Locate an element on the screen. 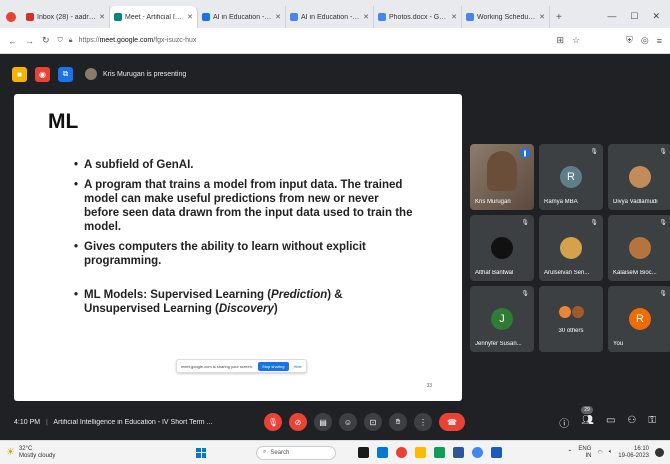  lock-host-icon: ⚿ is located at coordinates (652, 422).